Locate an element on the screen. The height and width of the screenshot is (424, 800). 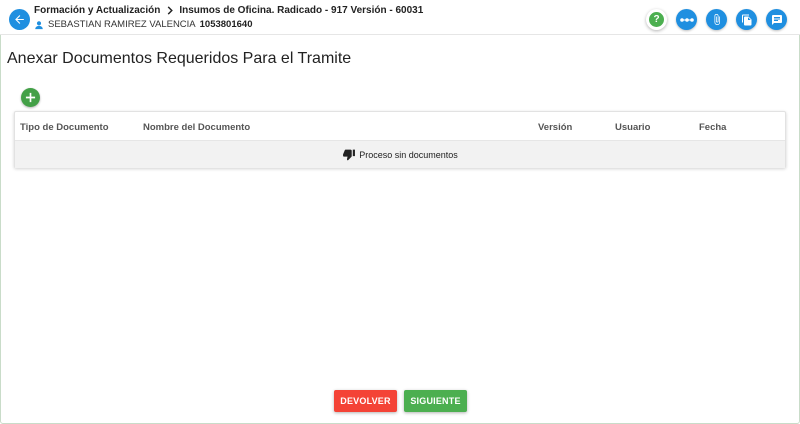
next-button: SIGUIENTE is located at coordinates (435, 401).